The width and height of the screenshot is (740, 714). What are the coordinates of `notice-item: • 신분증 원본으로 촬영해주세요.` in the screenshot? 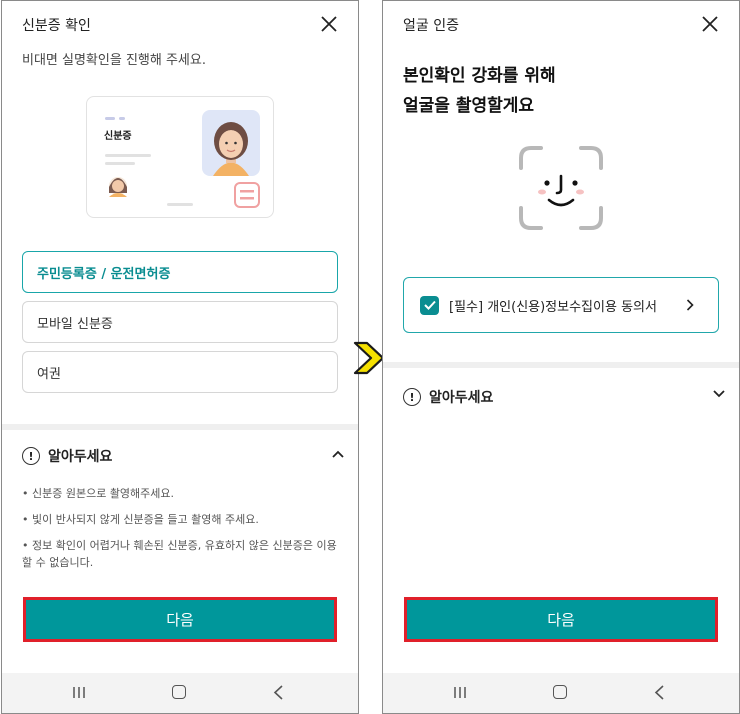 It's located at (98, 493).